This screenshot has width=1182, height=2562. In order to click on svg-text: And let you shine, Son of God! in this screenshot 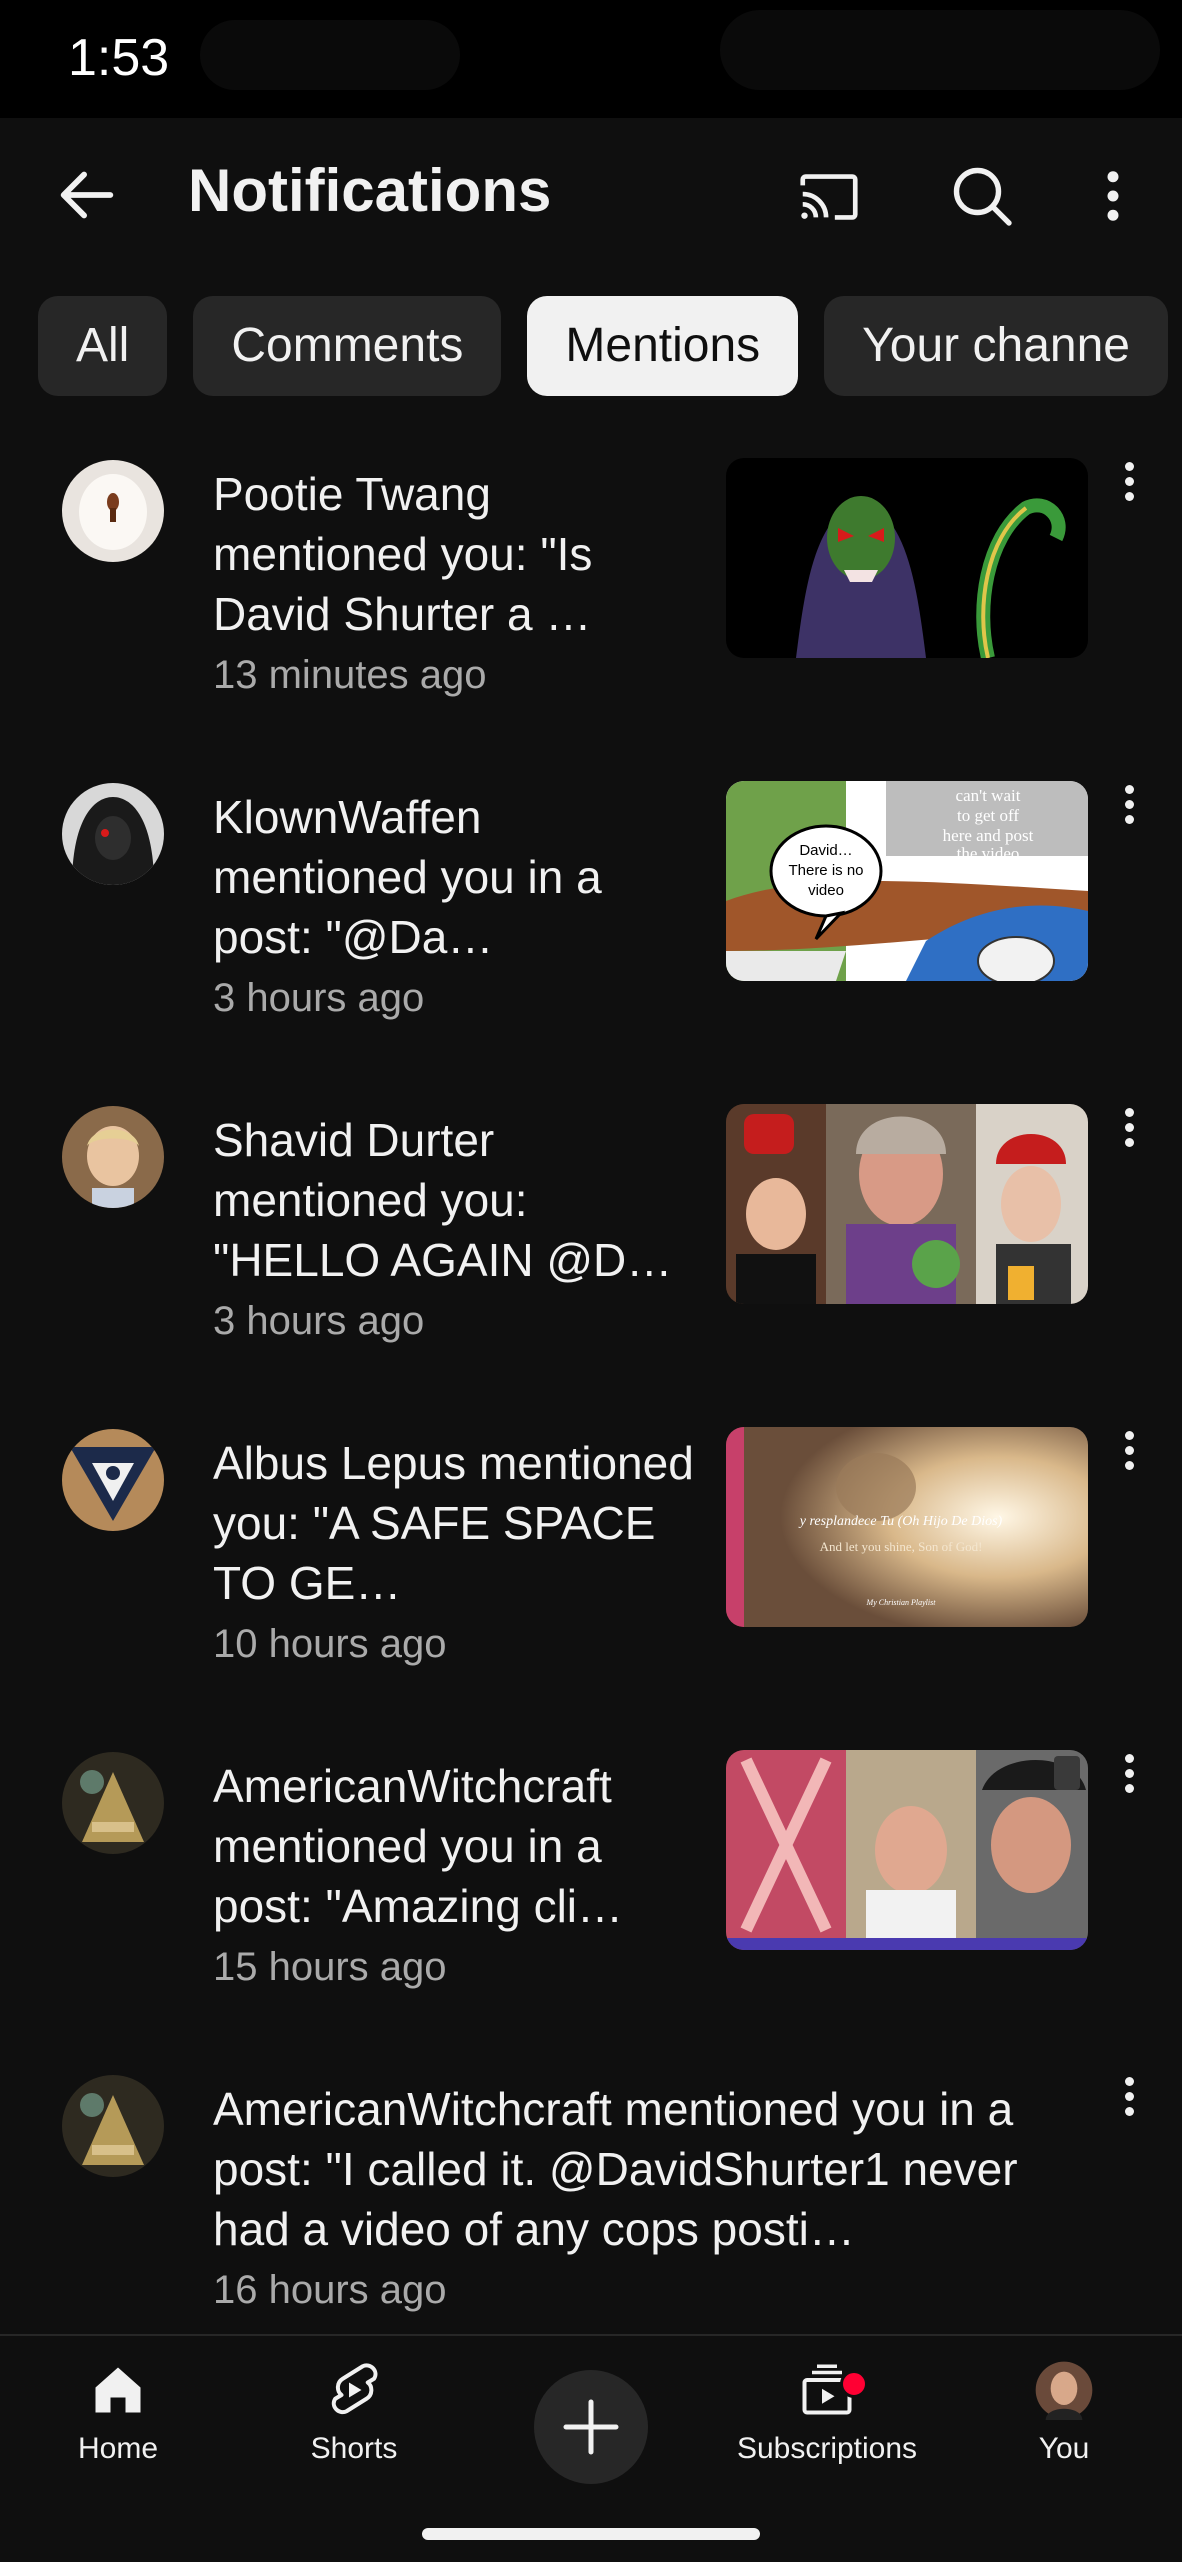, I will do `click(901, 1546)`.